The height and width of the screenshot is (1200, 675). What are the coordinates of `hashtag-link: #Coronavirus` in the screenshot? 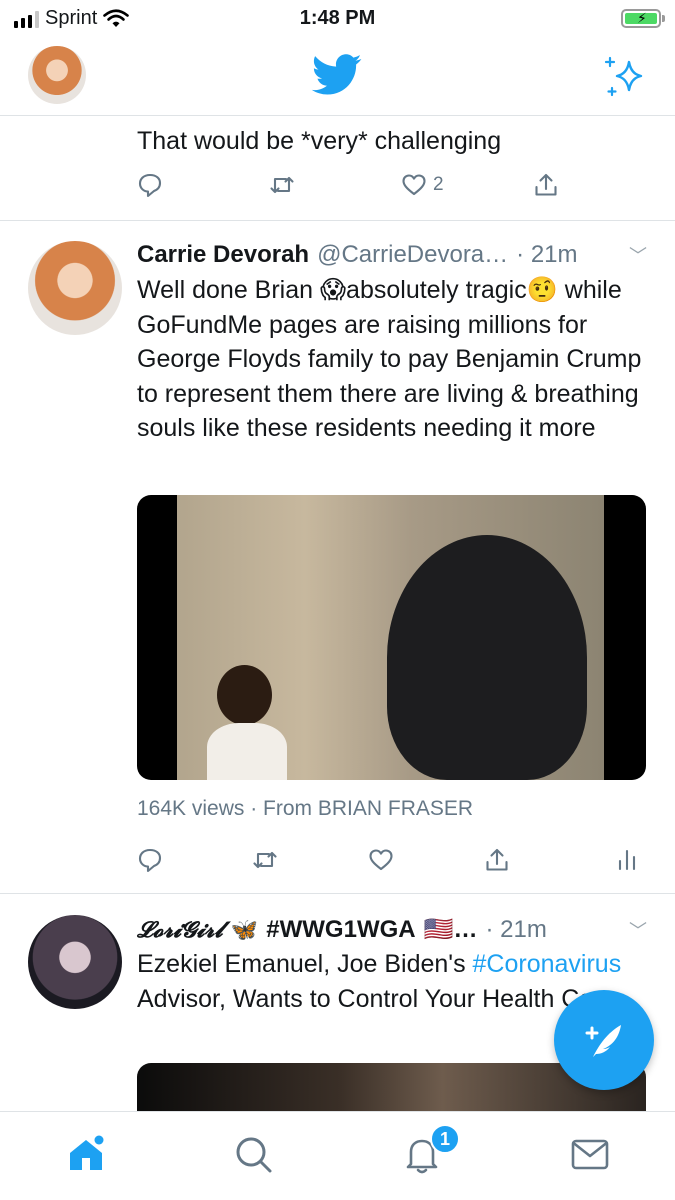 It's located at (547, 964).